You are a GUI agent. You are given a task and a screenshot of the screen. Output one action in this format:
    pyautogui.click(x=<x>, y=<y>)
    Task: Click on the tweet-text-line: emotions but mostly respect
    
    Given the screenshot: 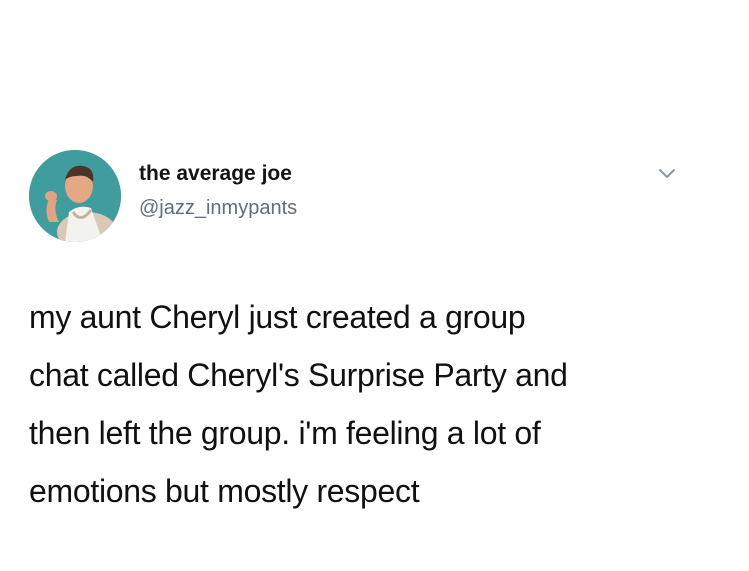 What is the action you would take?
    pyautogui.click(x=224, y=491)
    